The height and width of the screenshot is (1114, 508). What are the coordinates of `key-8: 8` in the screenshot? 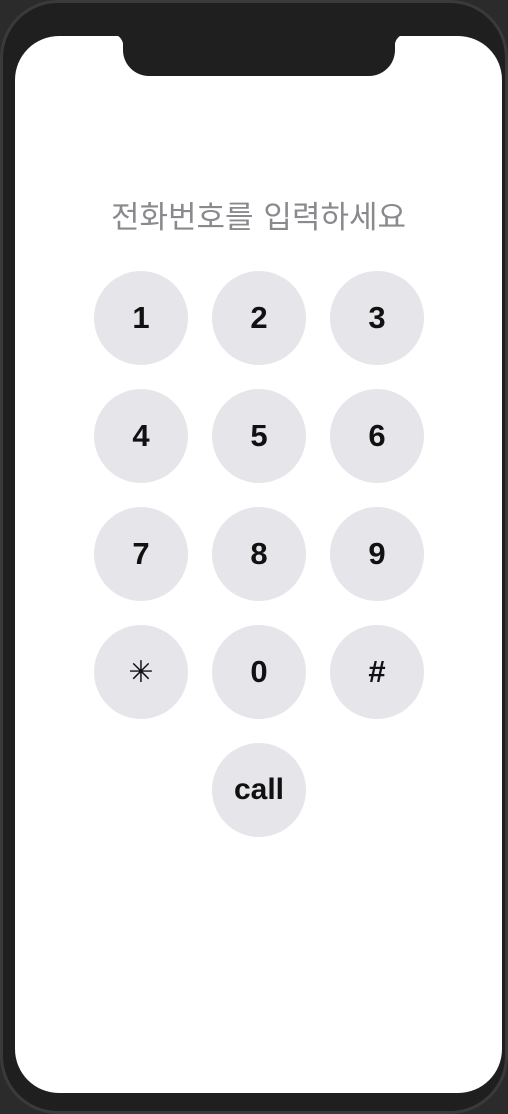 It's located at (259, 554).